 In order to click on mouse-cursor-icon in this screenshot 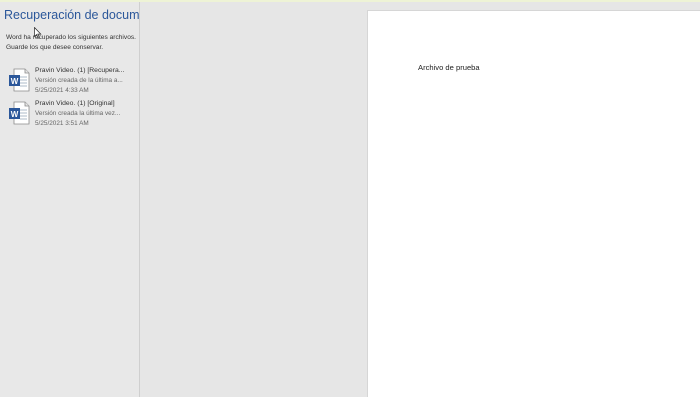, I will do `click(38, 33)`.